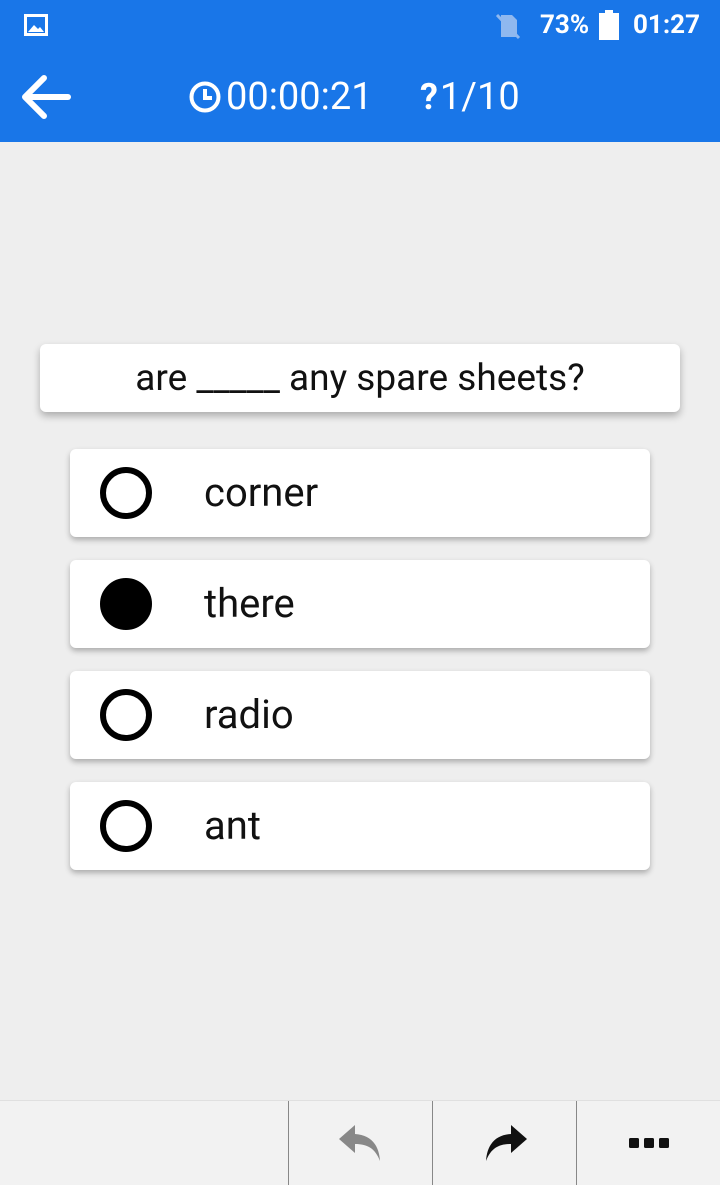  I want to click on option-there: there, so click(360, 604).